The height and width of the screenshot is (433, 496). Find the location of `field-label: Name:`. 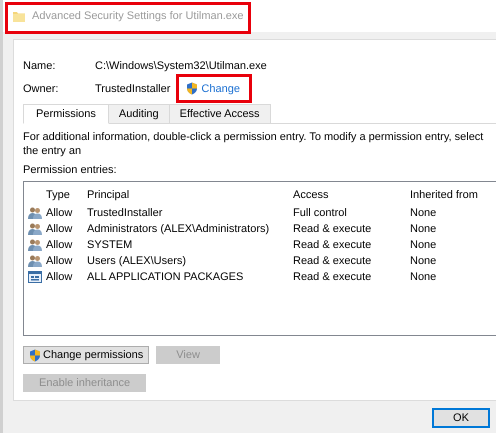

field-label: Name: is located at coordinates (39, 66).